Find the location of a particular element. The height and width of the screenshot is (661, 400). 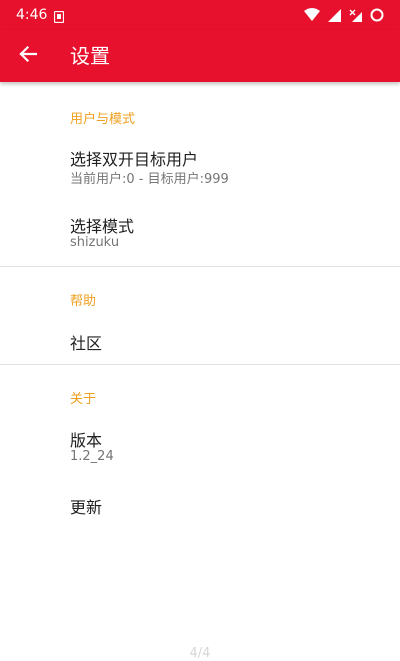

pref-mode: 选择模式 shizuku is located at coordinates (200, 228).